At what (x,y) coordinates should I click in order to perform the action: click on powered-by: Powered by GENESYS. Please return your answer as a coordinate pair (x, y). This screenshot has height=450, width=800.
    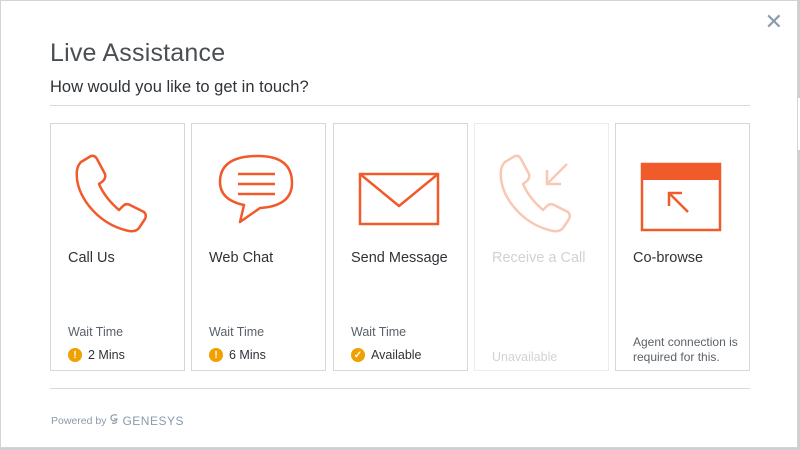
    Looking at the image, I should click on (117, 420).